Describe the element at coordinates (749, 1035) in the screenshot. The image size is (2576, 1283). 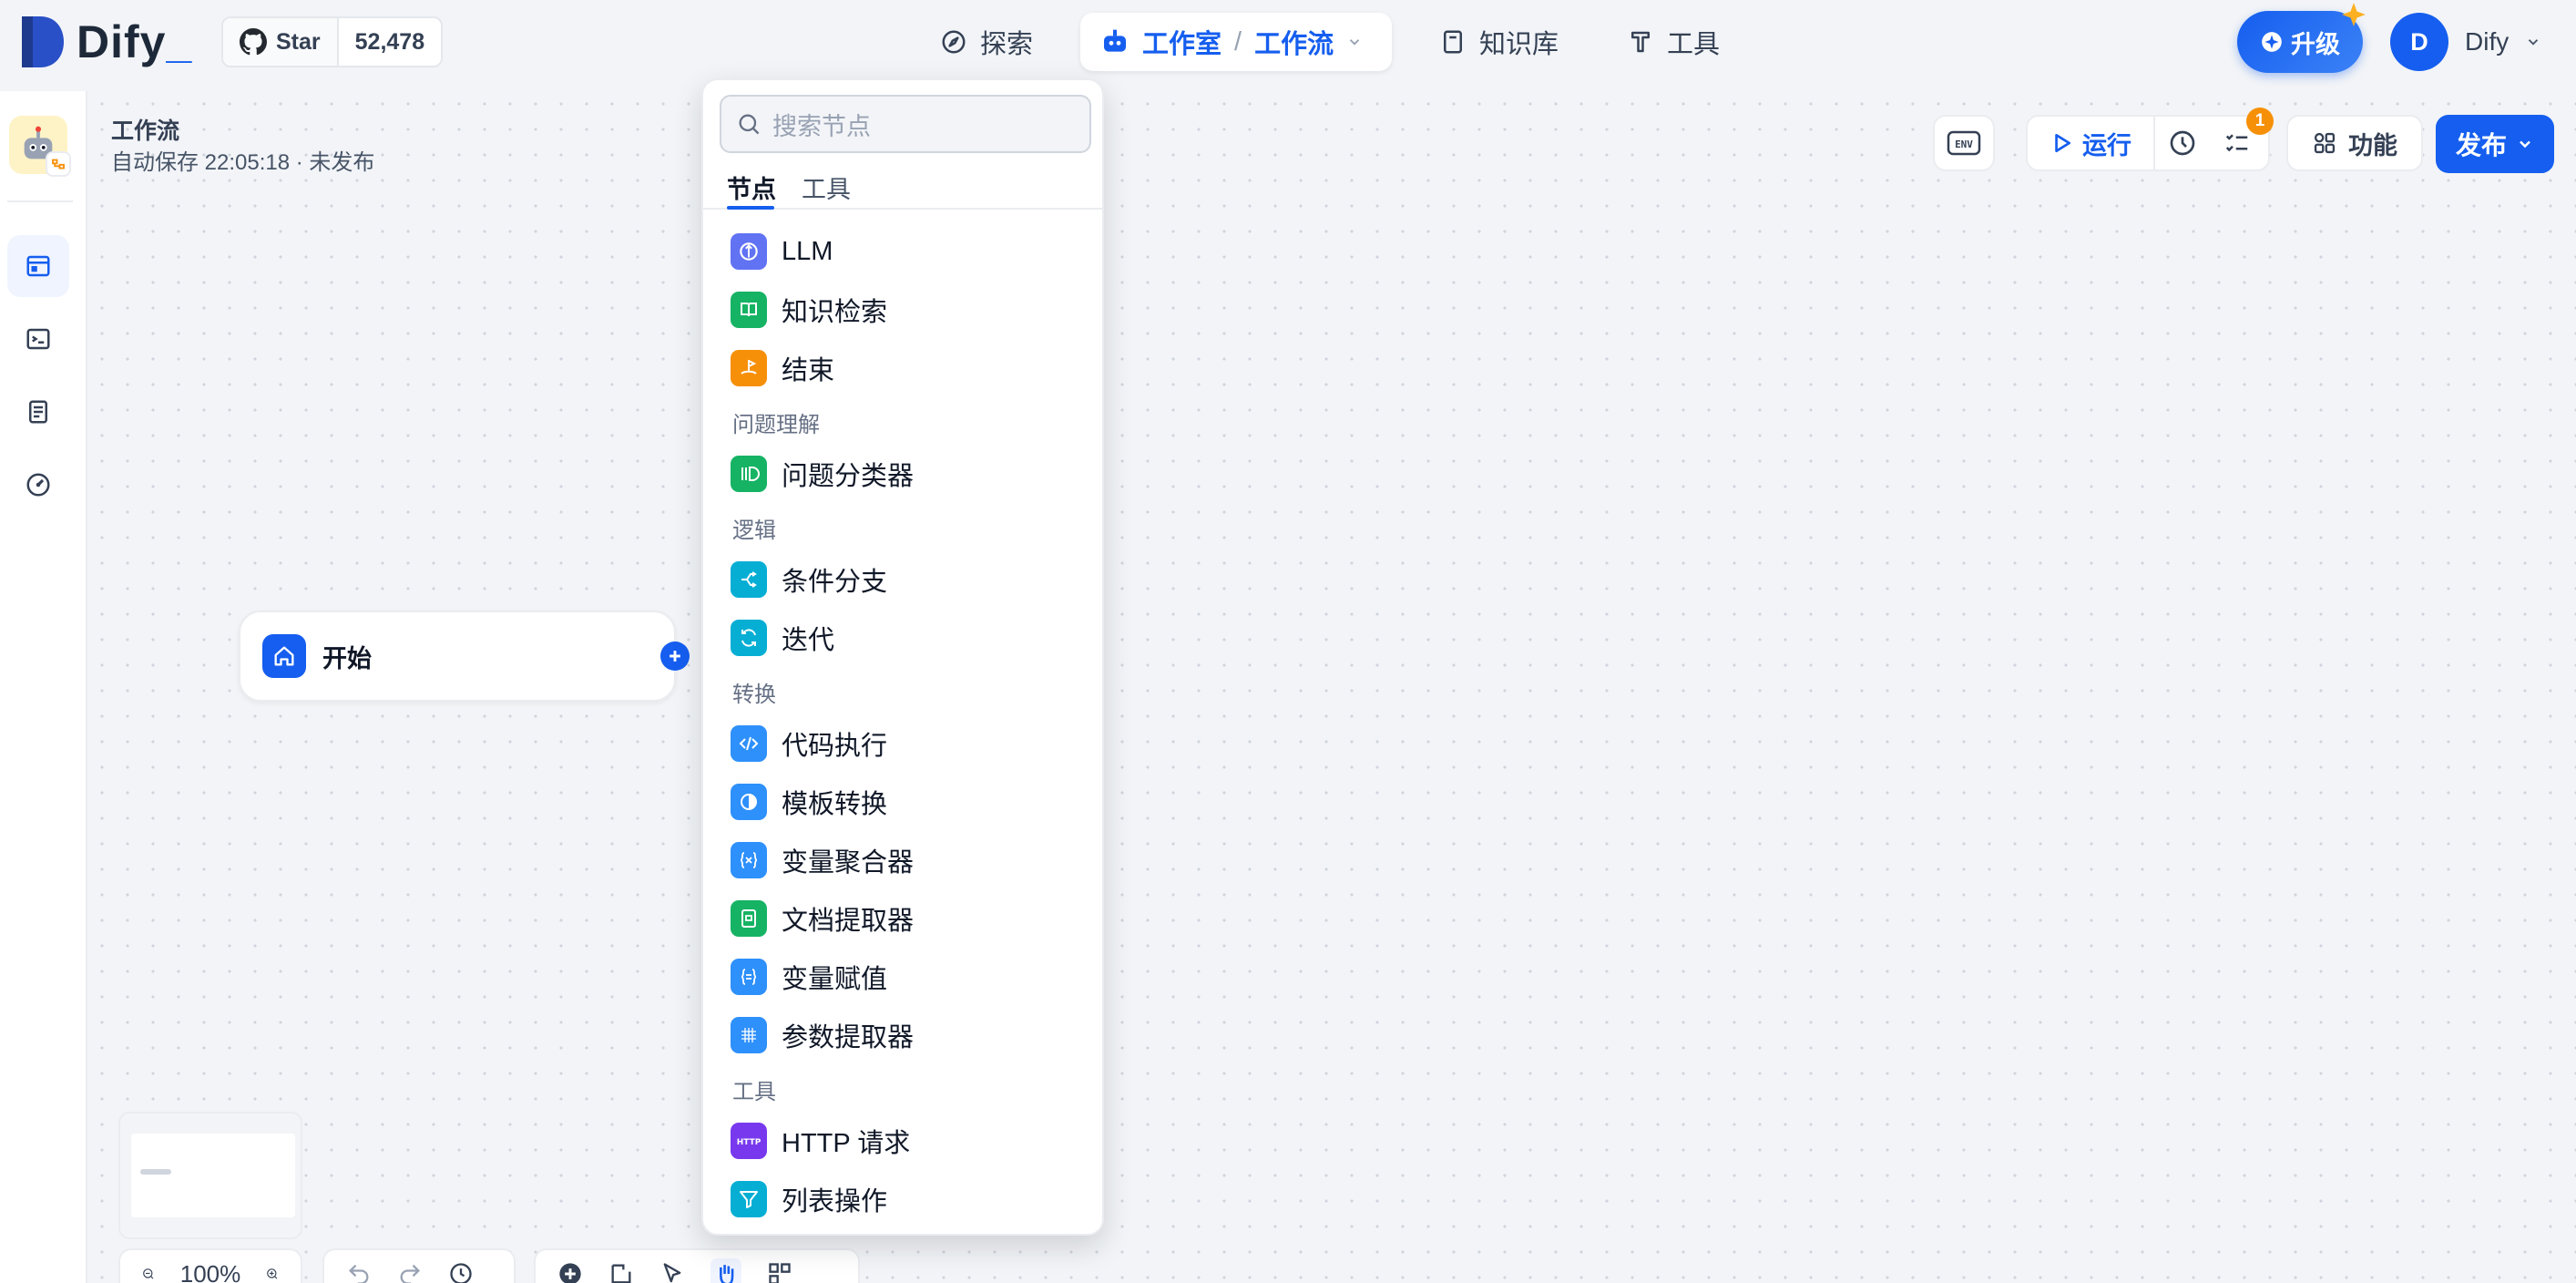
I see `param-icon` at that location.